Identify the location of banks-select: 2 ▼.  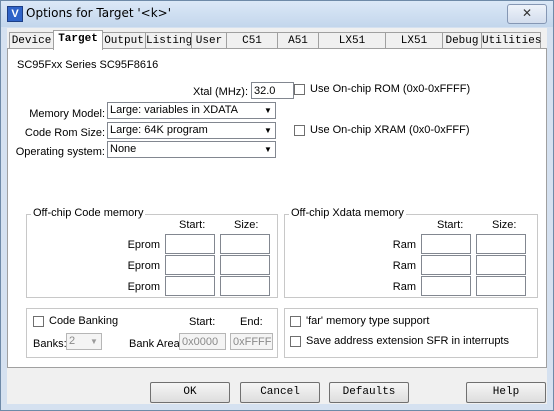
(84, 341).